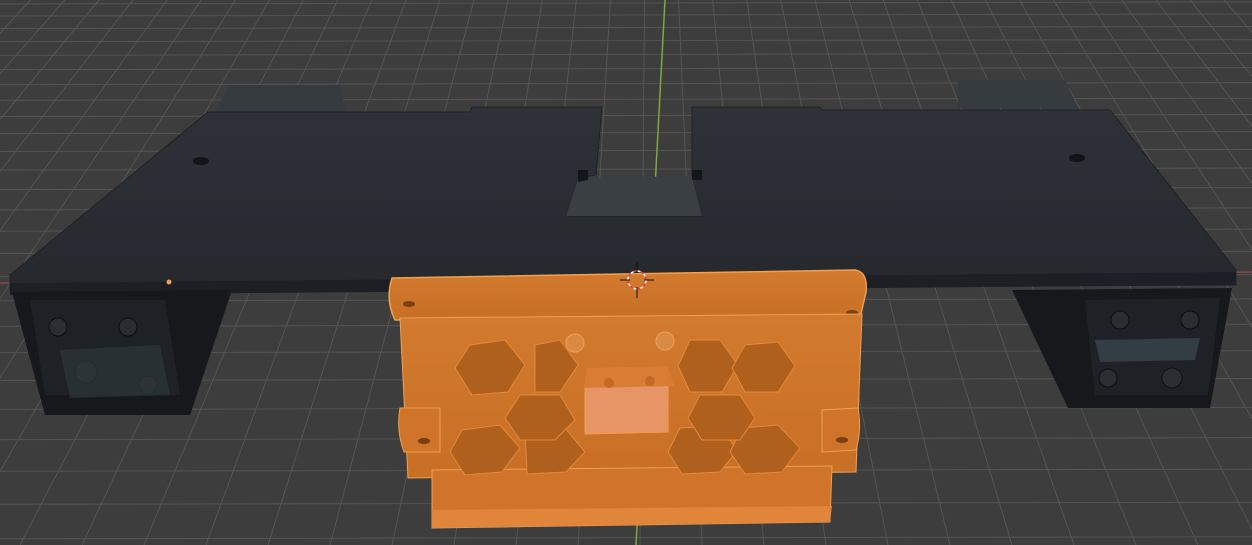 The height and width of the screenshot is (545, 1252). Describe the element at coordinates (169, 282) in the screenshot. I see `origin-dot-icon` at that location.